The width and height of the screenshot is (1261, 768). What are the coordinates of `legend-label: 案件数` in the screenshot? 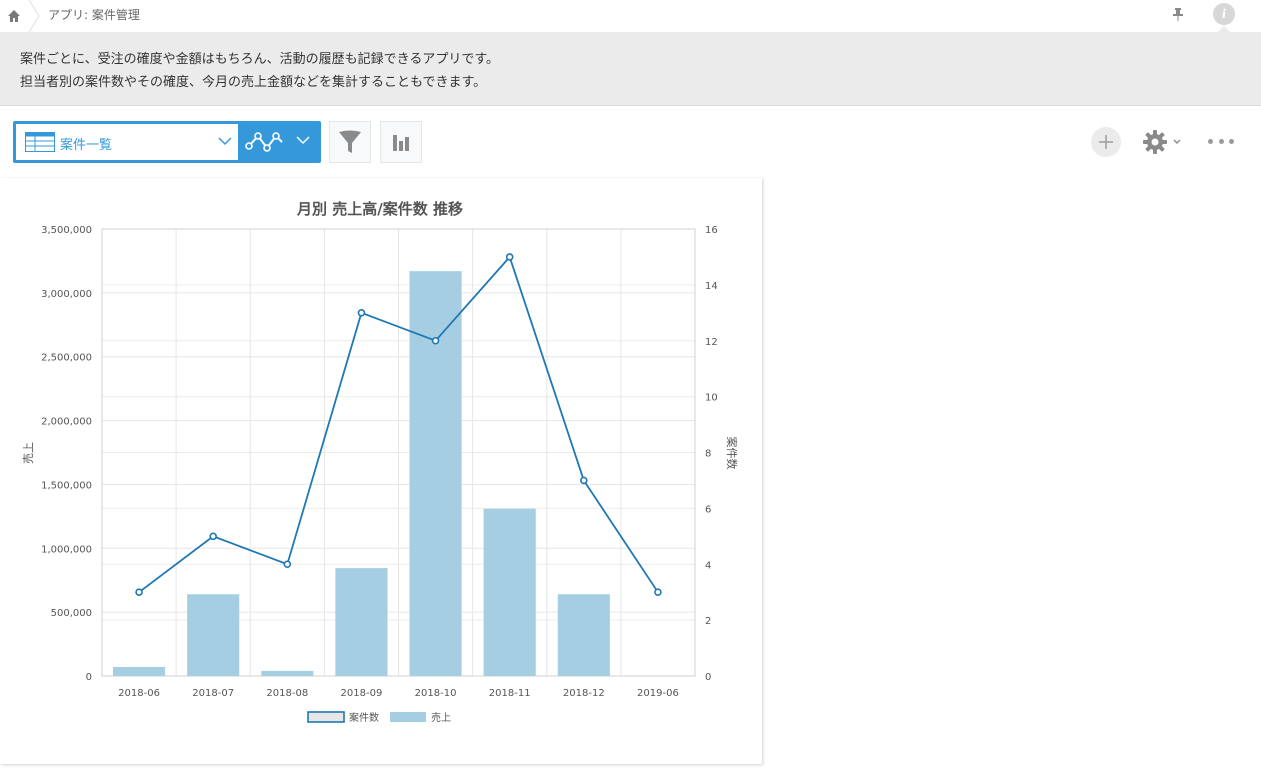 It's located at (364, 717).